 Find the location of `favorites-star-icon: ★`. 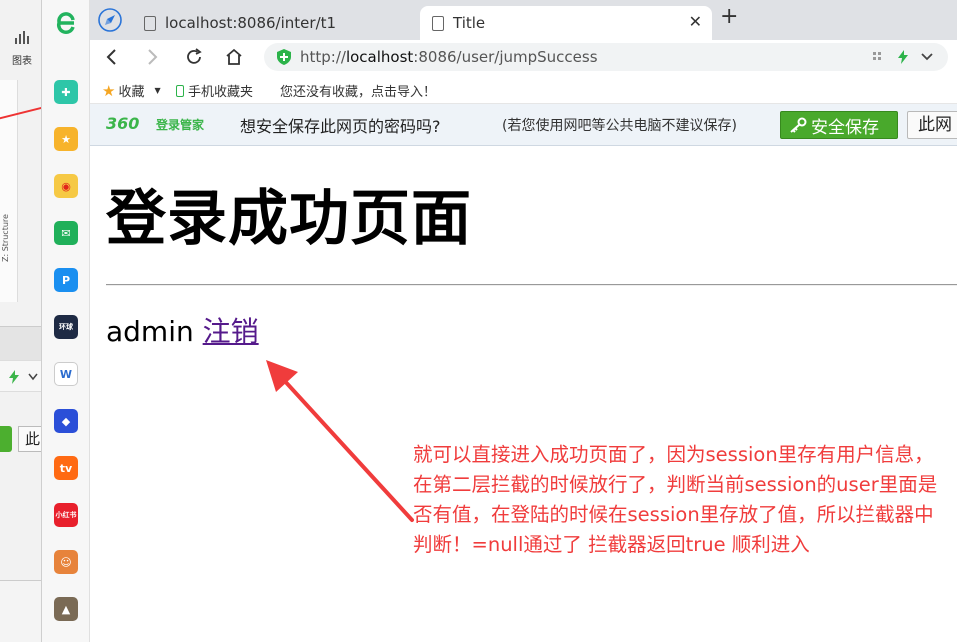

favorites-star-icon: ★ is located at coordinates (66, 139).